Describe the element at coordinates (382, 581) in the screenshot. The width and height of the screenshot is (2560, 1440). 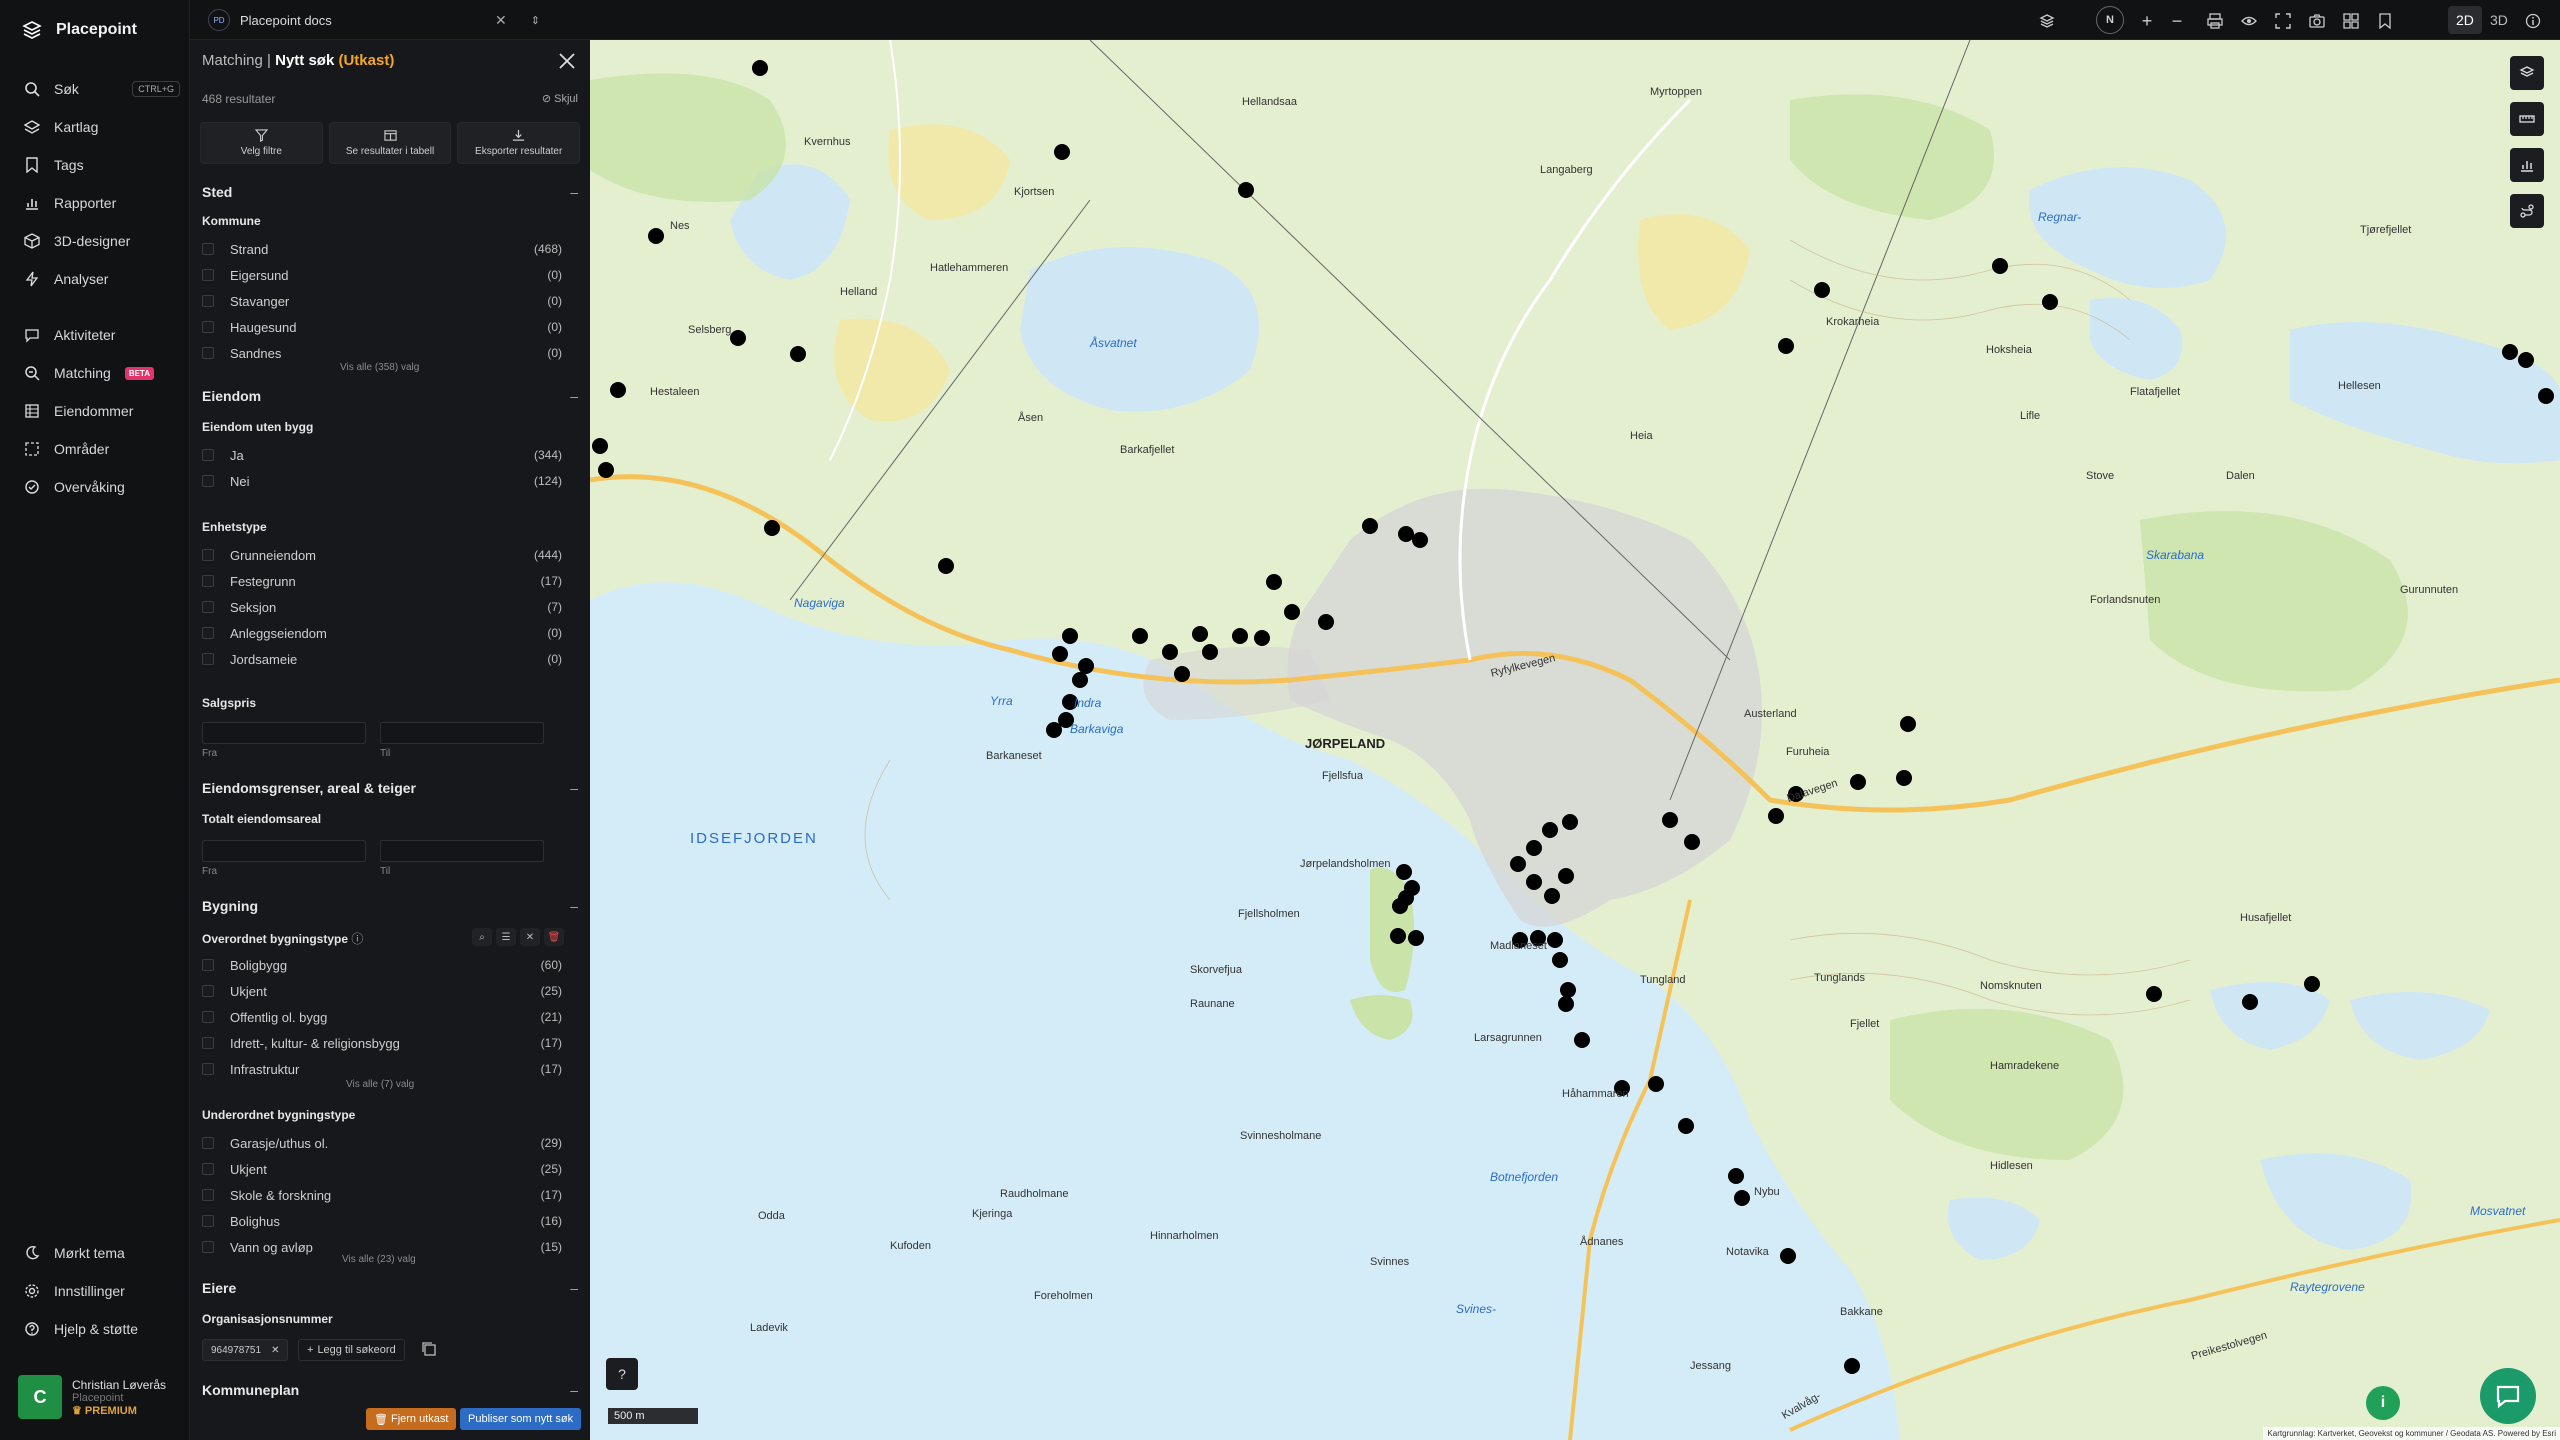
I see `list-item: Festegrunn (17)` at that location.